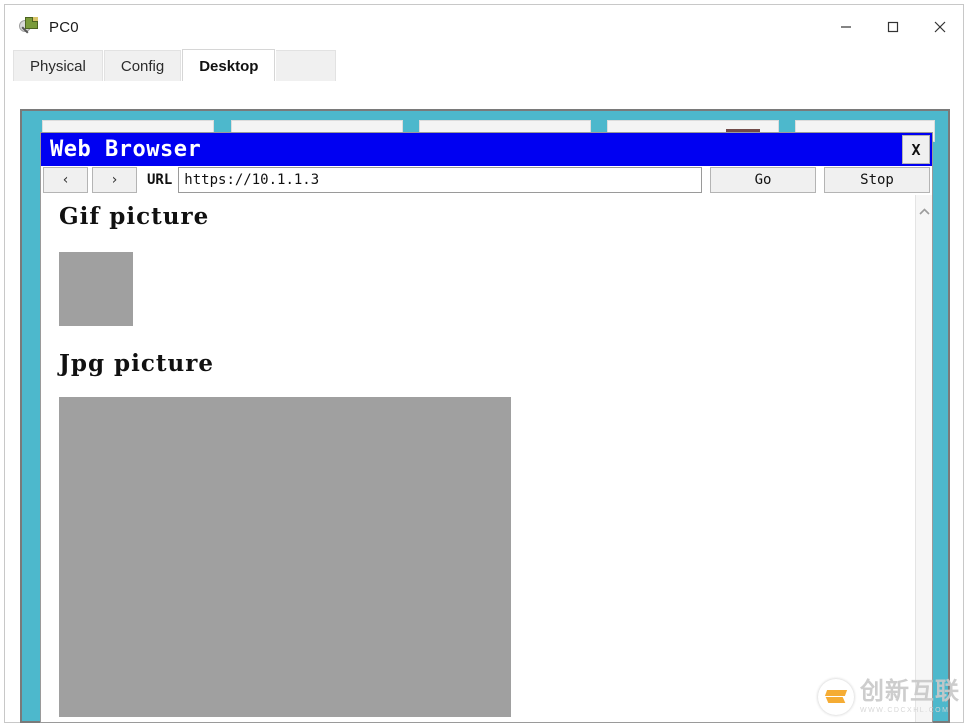  What do you see at coordinates (484, 65) in the screenshot?
I see `tab-strip: Physical Config Desktop` at bounding box center [484, 65].